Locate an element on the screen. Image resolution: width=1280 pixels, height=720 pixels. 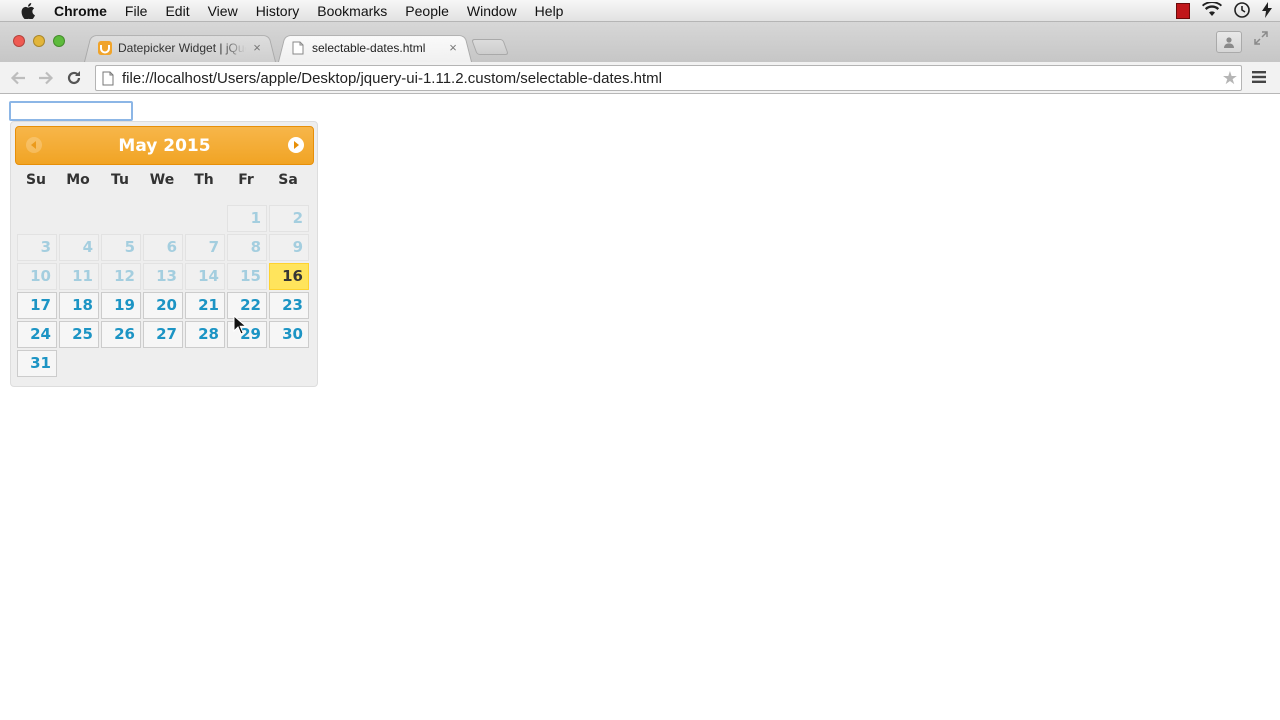
chevron-right-icon is located at coordinates (296, 145).